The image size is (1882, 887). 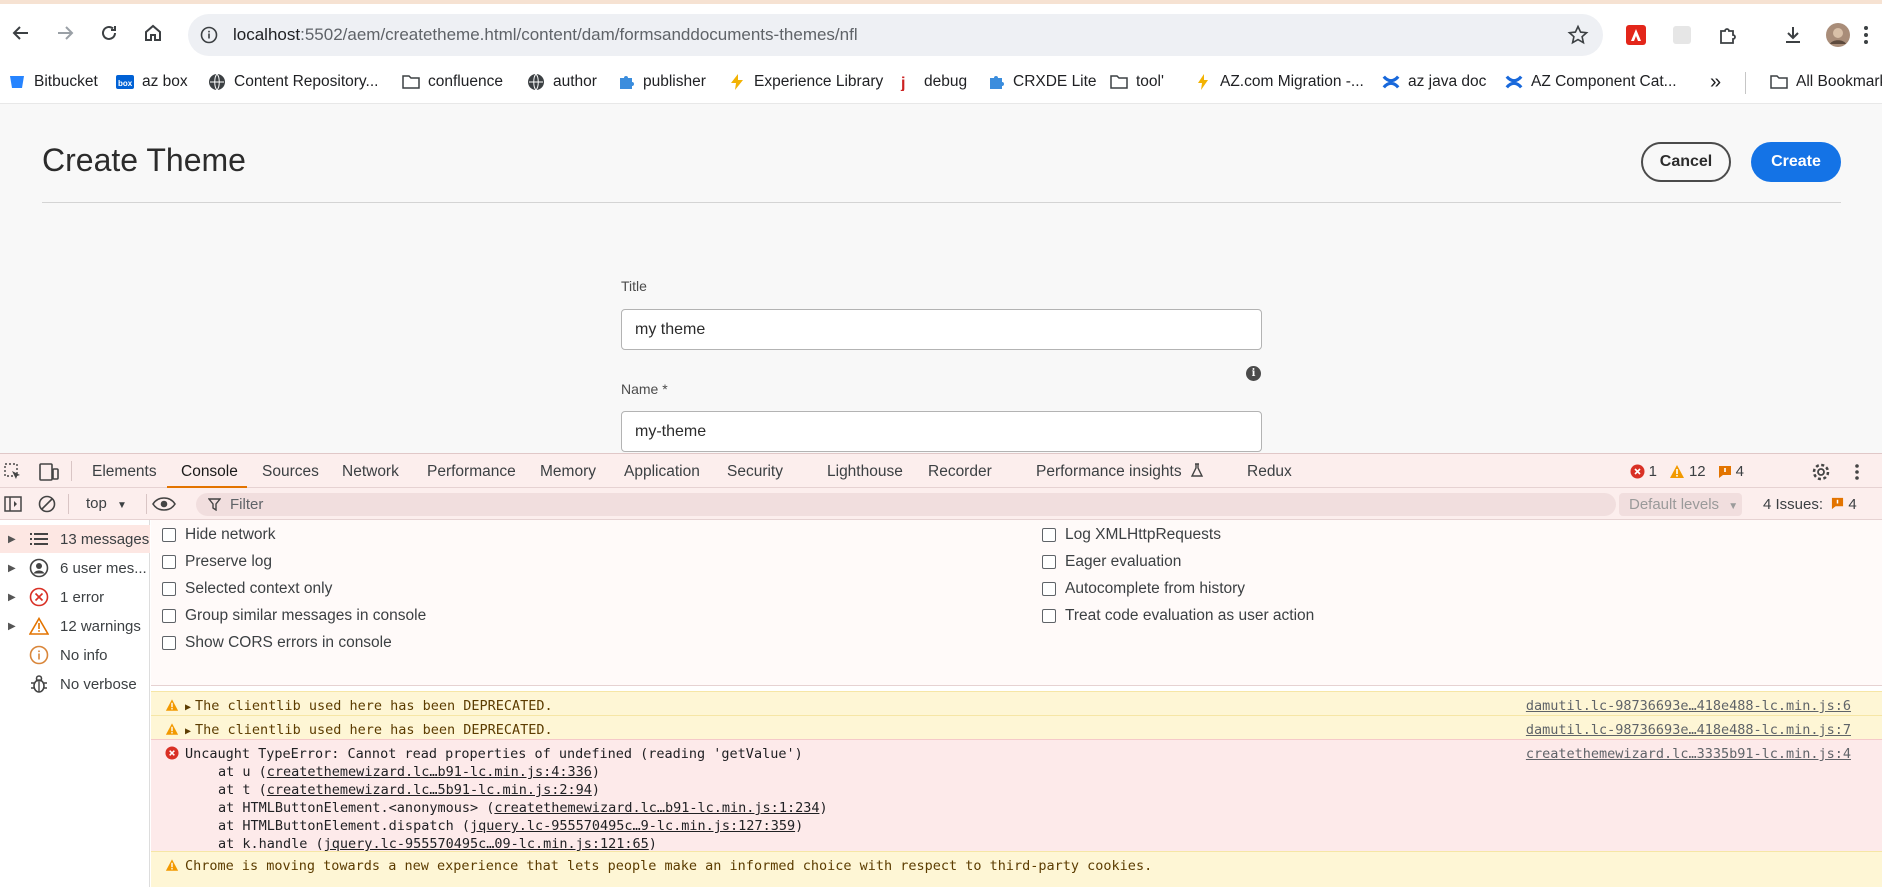 I want to click on home-button, so click(x=153, y=33).